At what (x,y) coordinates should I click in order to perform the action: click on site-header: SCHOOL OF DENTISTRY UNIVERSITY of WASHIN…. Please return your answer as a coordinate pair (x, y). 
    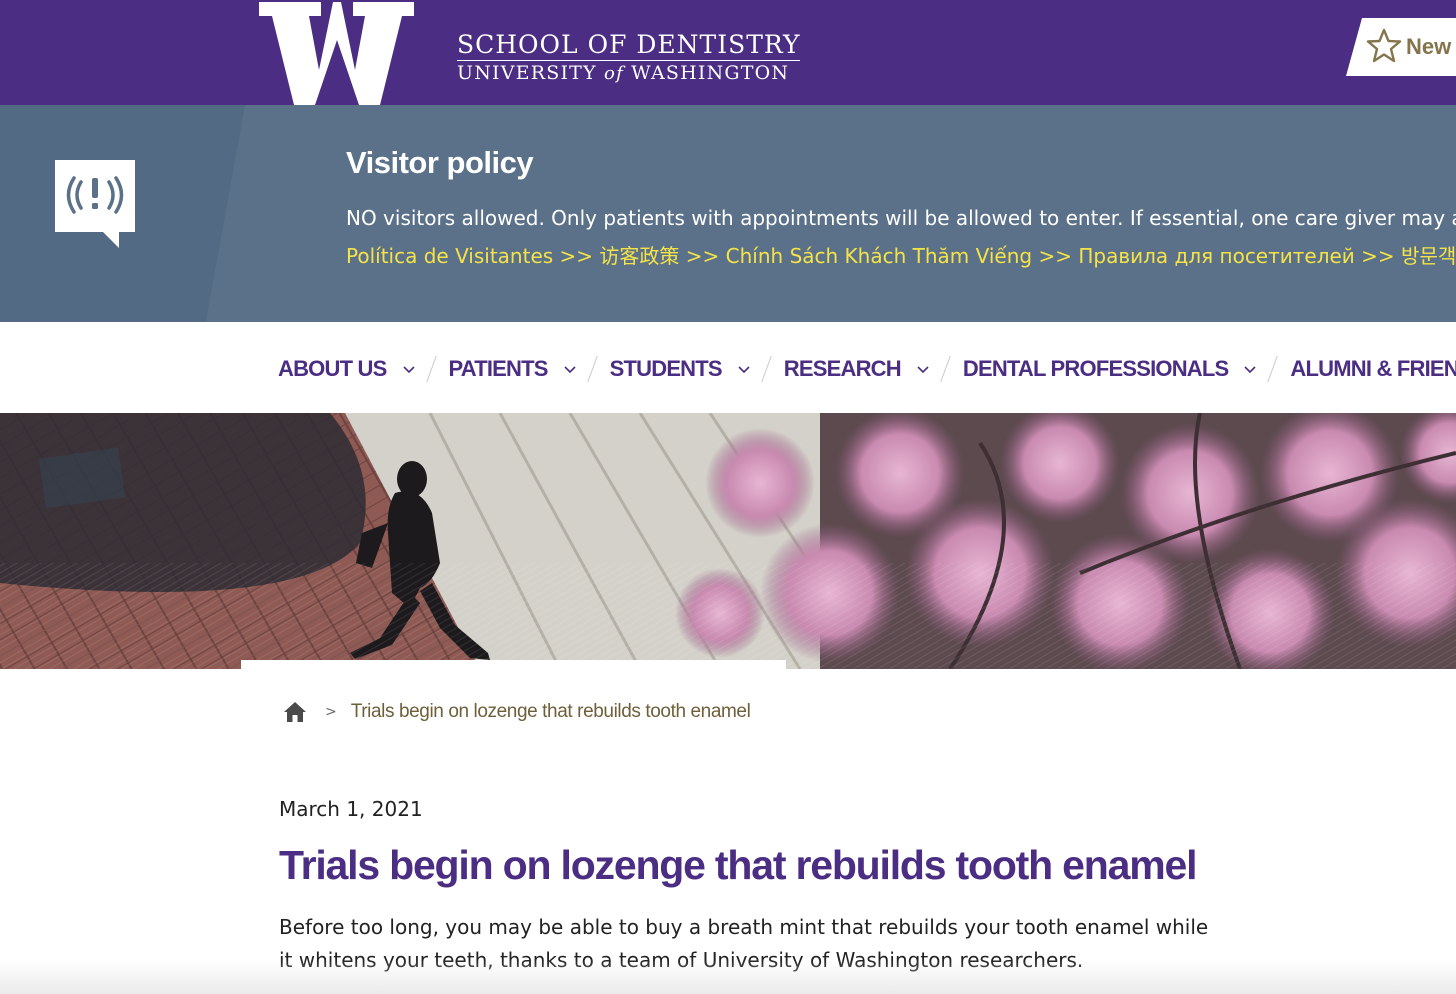
    Looking at the image, I should click on (728, 52).